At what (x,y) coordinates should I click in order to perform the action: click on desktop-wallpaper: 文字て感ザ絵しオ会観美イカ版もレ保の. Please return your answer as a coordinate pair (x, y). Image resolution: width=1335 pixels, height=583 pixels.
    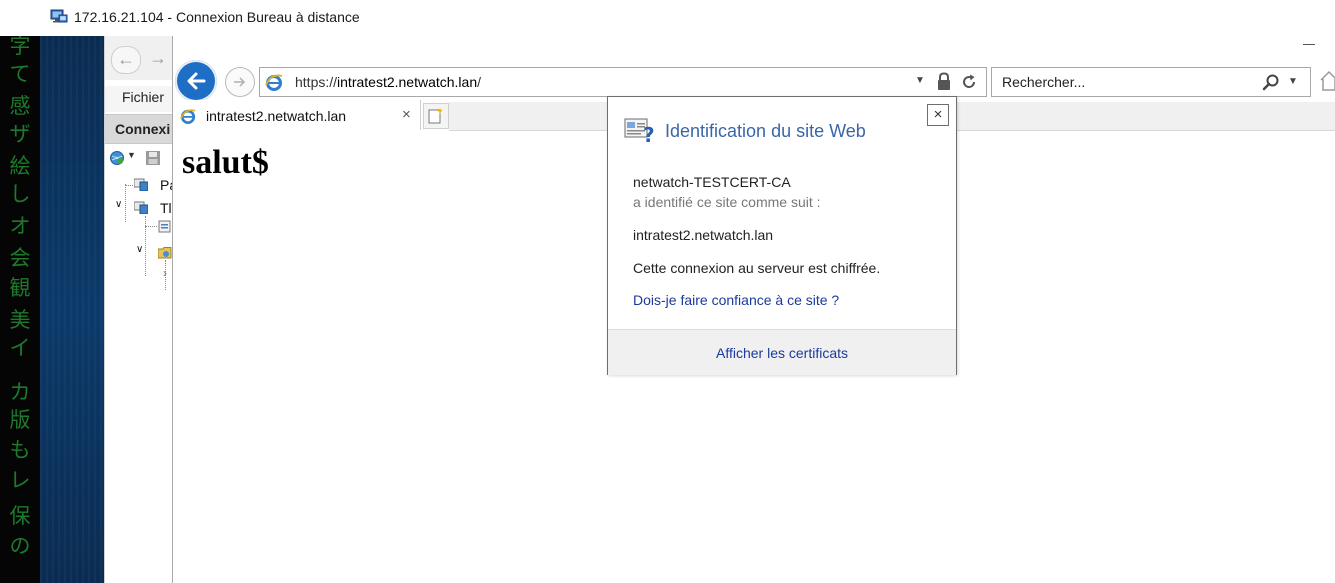
    Looking at the image, I should click on (20, 309).